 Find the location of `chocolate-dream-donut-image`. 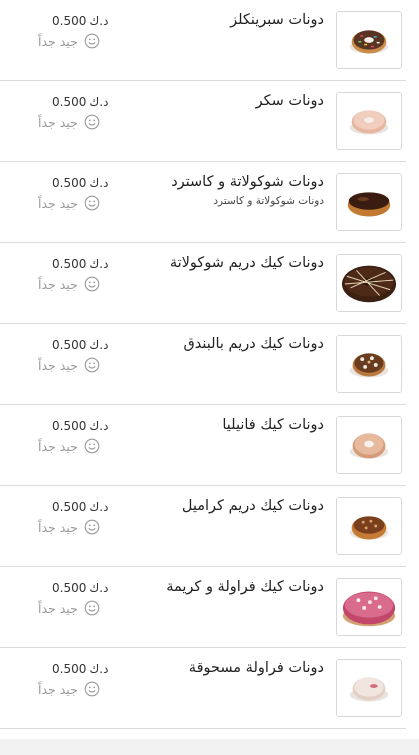

chocolate-dream-donut-image is located at coordinates (369, 283).